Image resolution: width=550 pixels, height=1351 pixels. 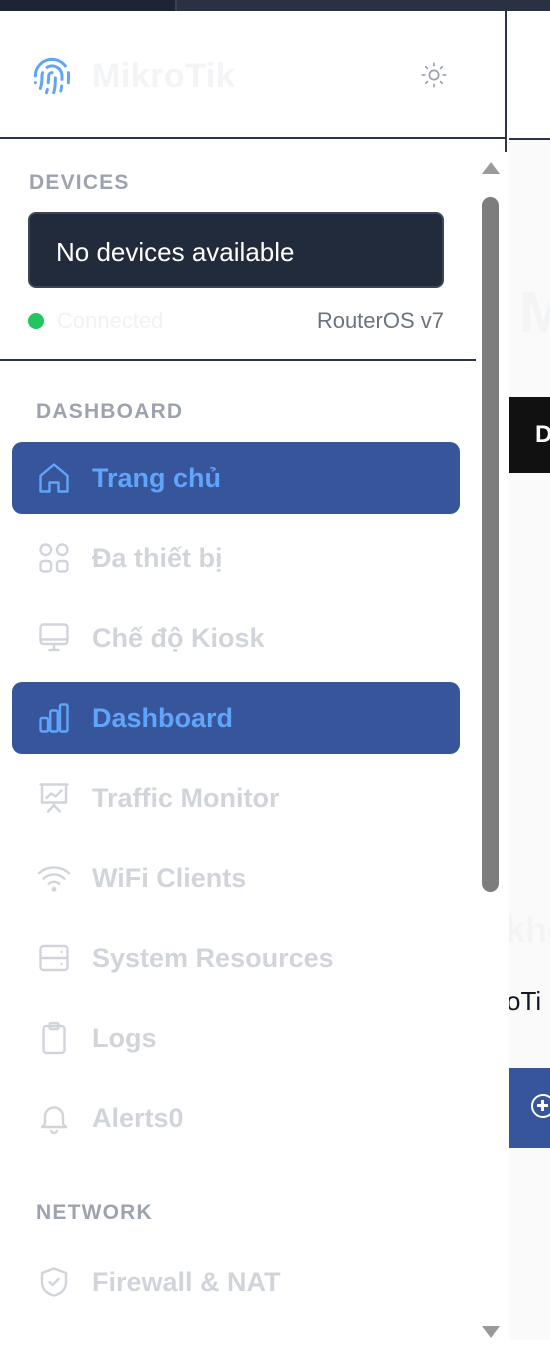 What do you see at coordinates (178, 638) in the screenshot?
I see `sidebar-item-label: Chế độ Kiosk` at bounding box center [178, 638].